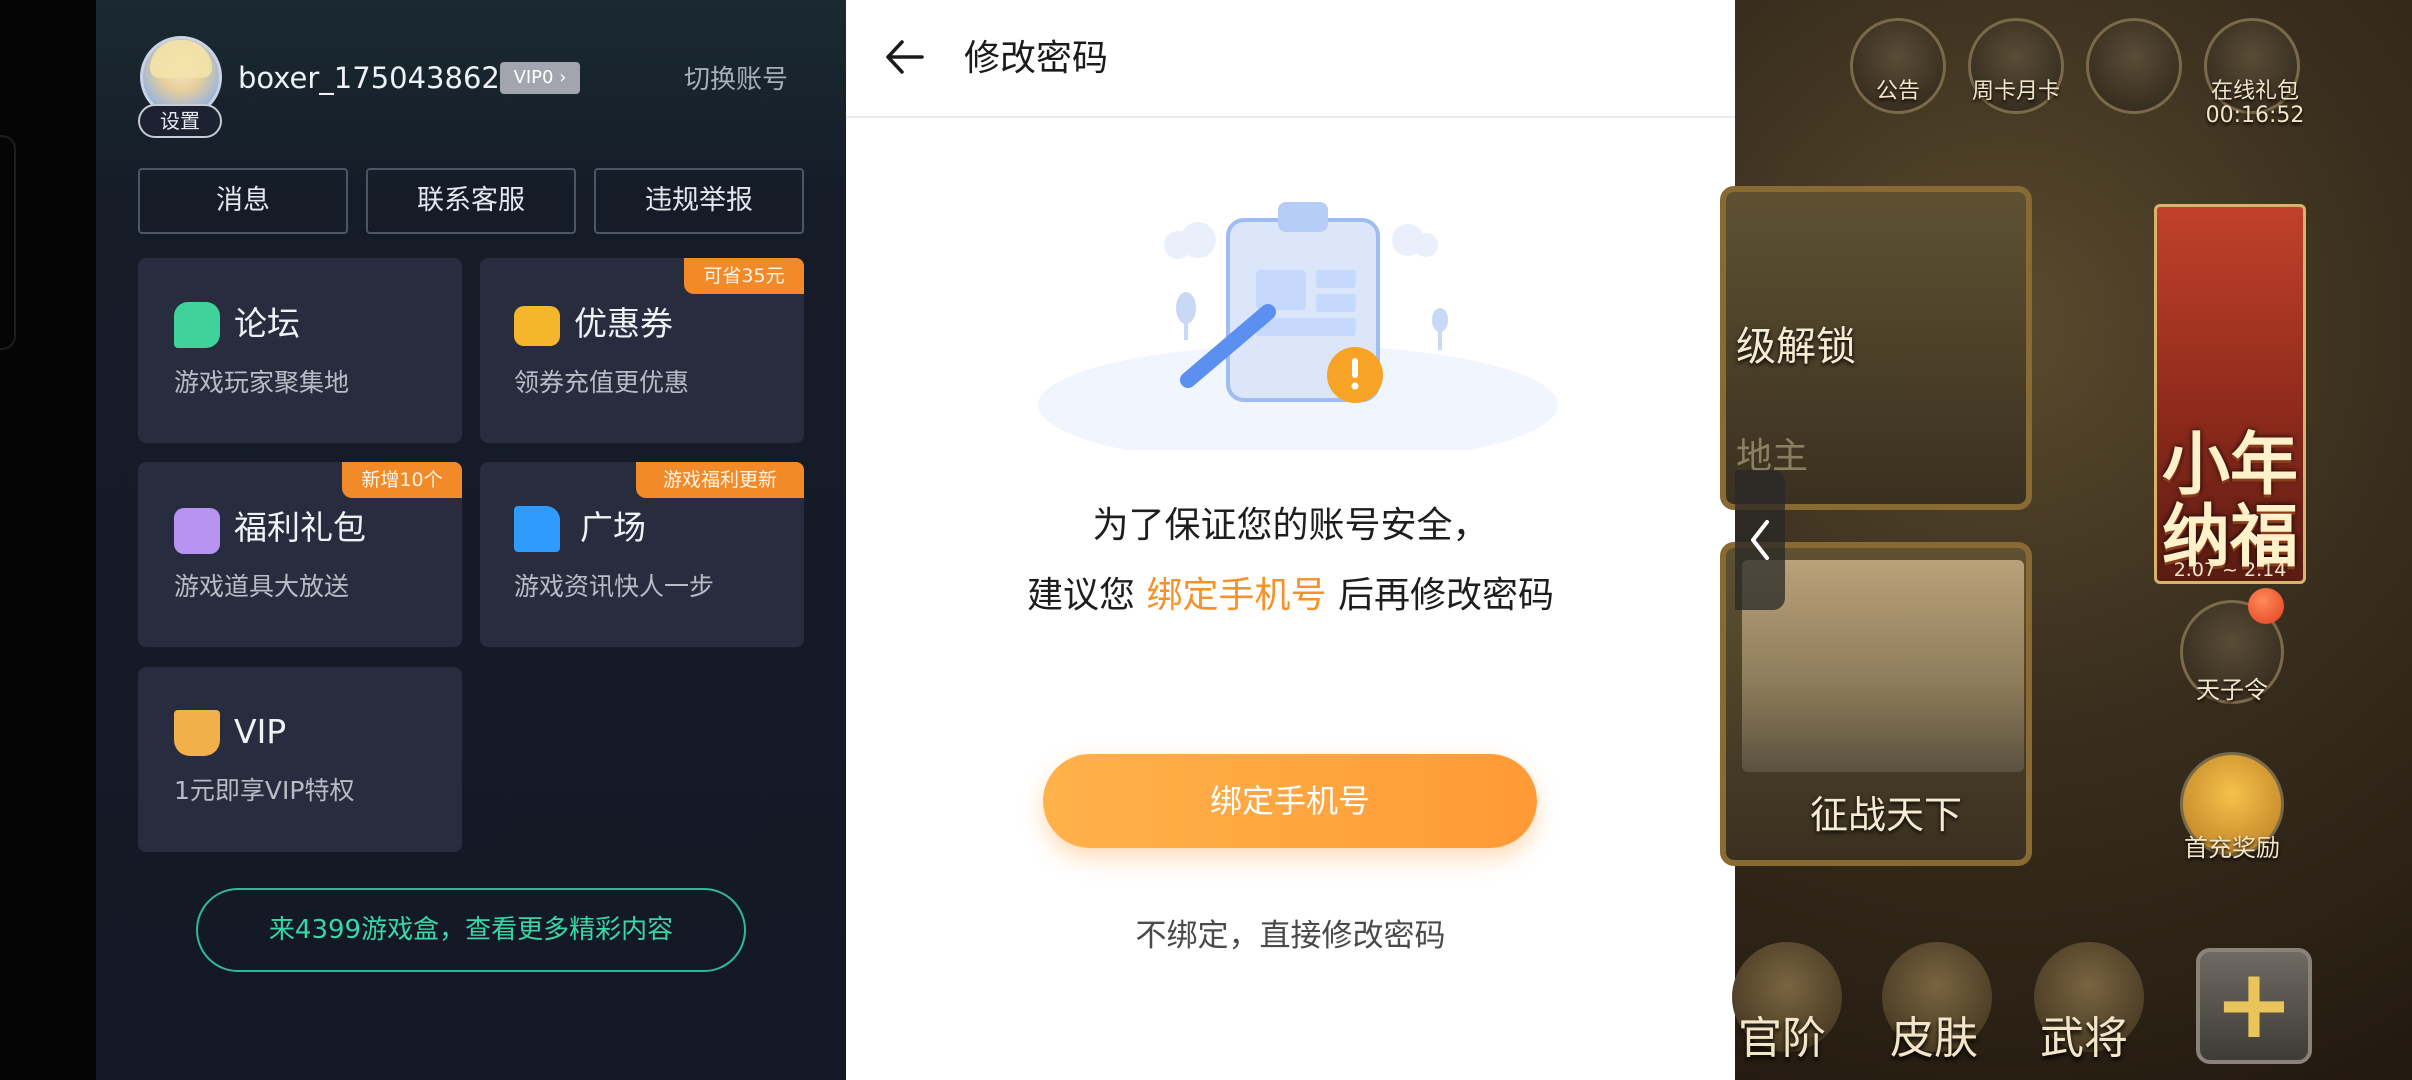 The width and height of the screenshot is (2412, 1080). Describe the element at coordinates (2134, 66) in the screenshot. I see `sword-icon` at that location.